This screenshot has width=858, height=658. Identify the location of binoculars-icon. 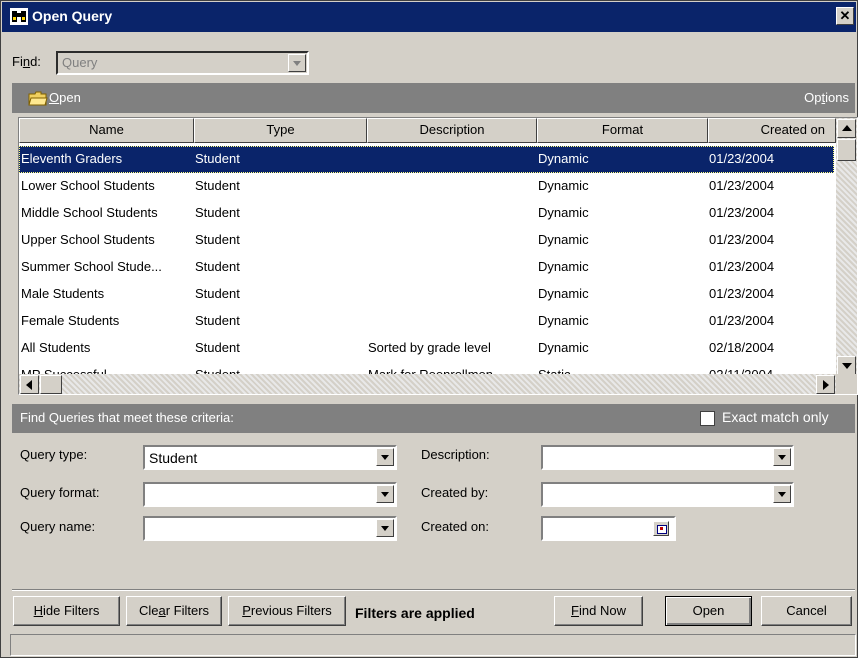
(19, 16).